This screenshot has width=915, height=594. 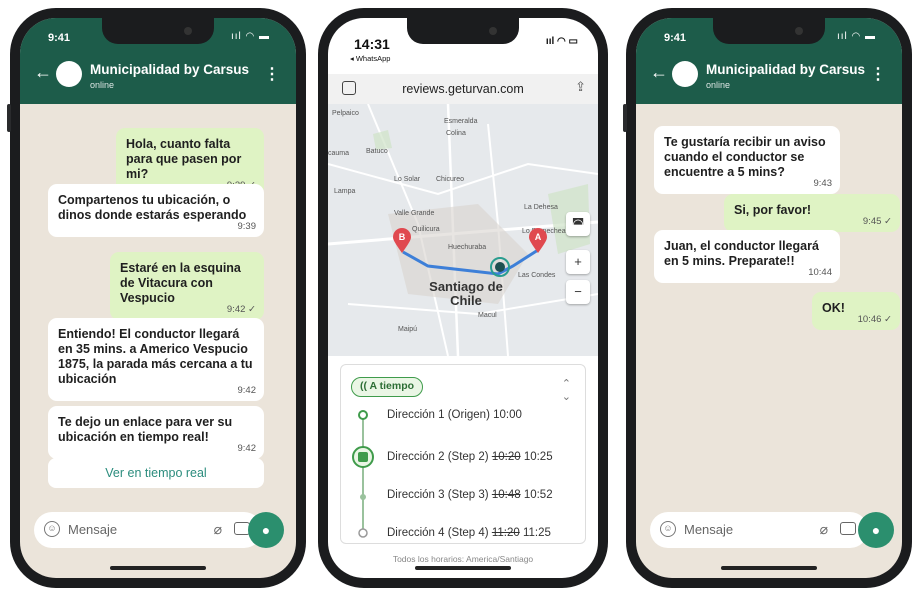 What do you see at coordinates (407, 179) in the screenshot?
I see `map-label: Lo Solar` at bounding box center [407, 179].